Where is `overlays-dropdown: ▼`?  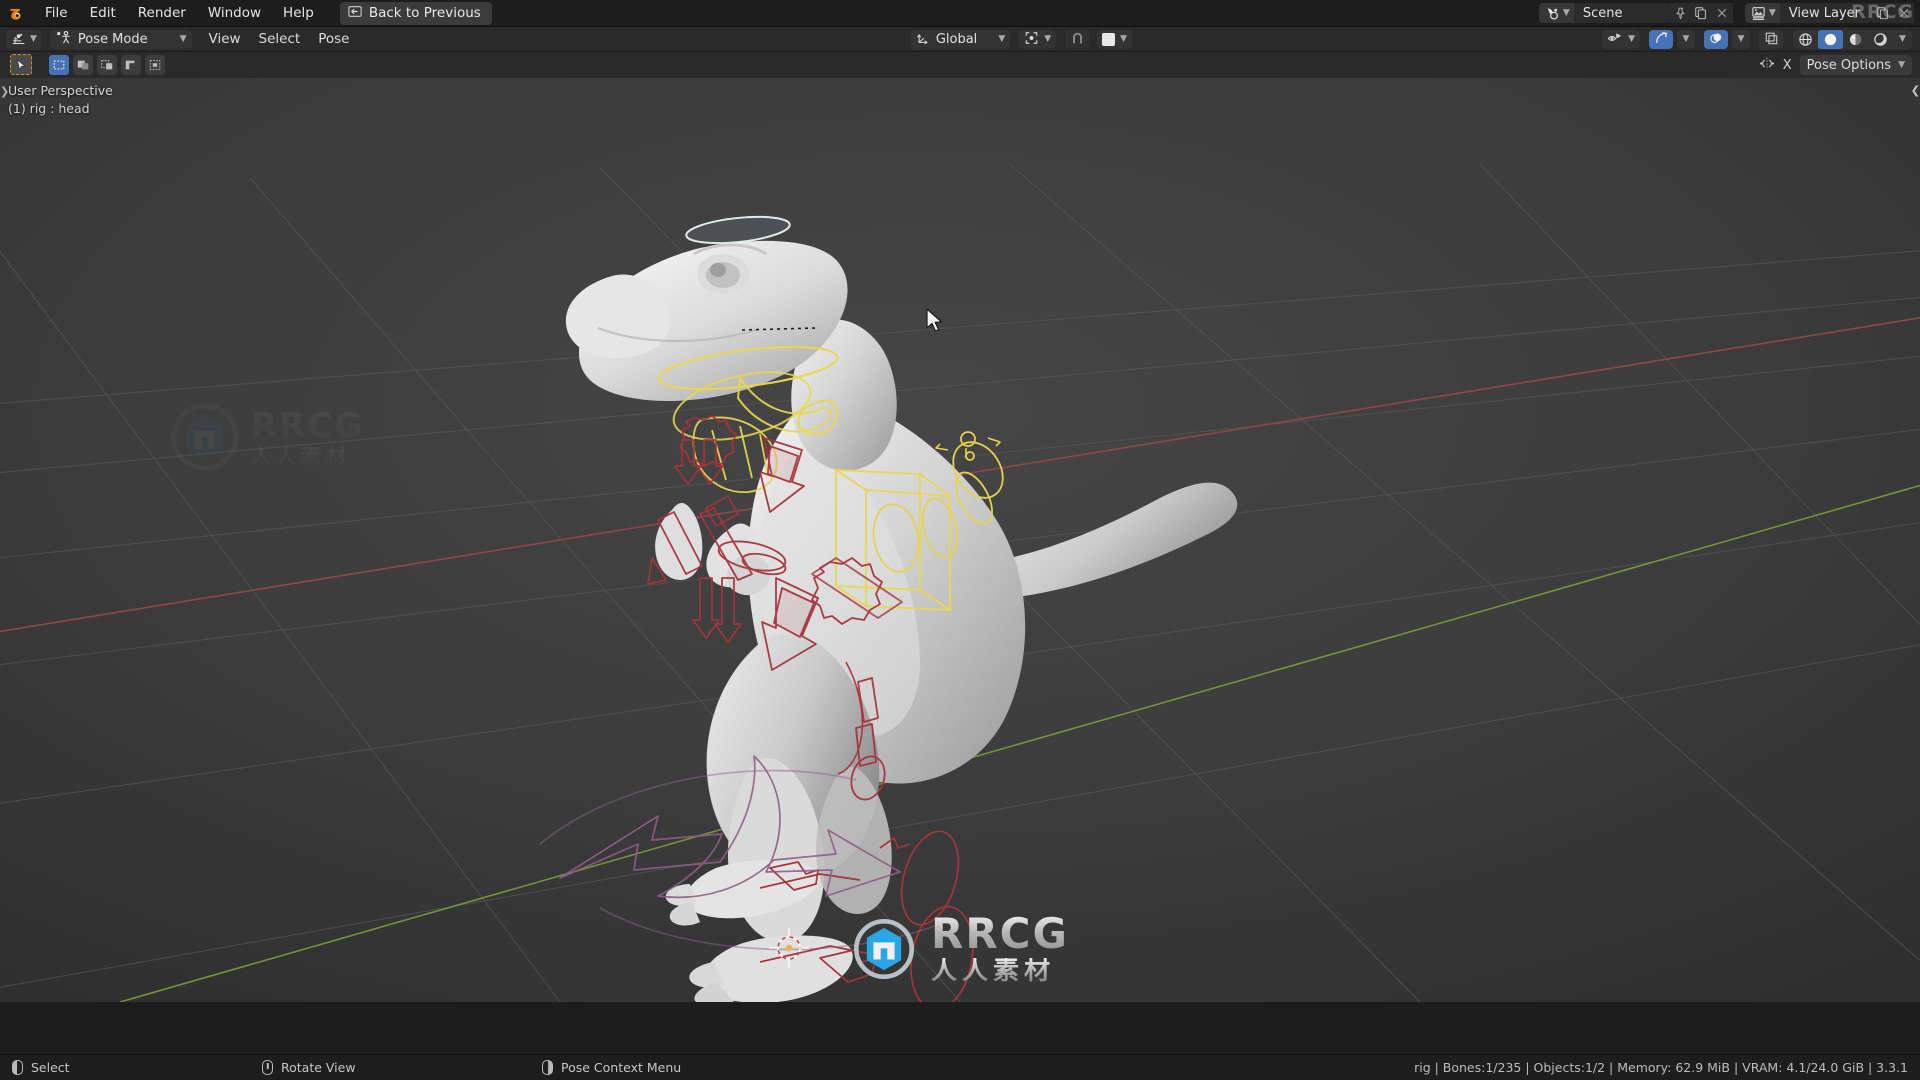 overlays-dropdown: ▼ is located at coordinates (1741, 39).